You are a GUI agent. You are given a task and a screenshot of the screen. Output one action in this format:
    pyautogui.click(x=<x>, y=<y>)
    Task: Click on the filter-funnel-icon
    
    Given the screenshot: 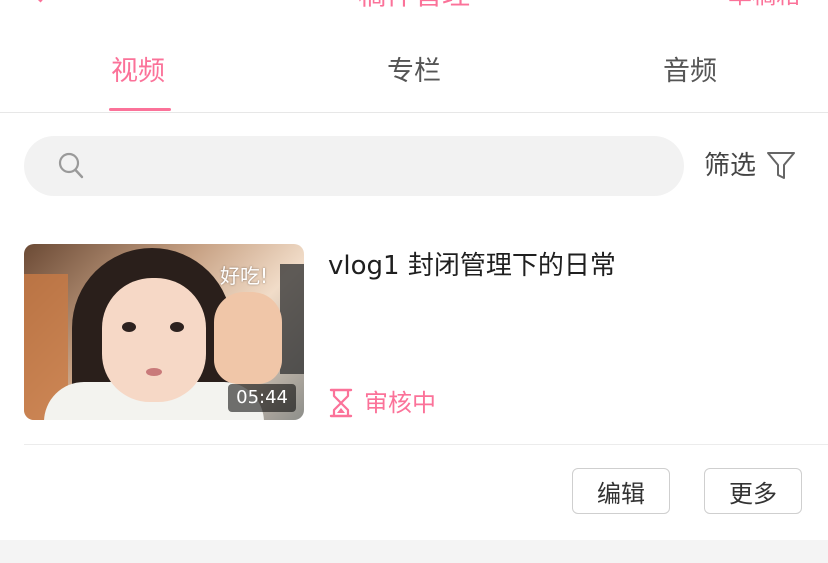 What is the action you would take?
    pyautogui.click(x=781, y=165)
    